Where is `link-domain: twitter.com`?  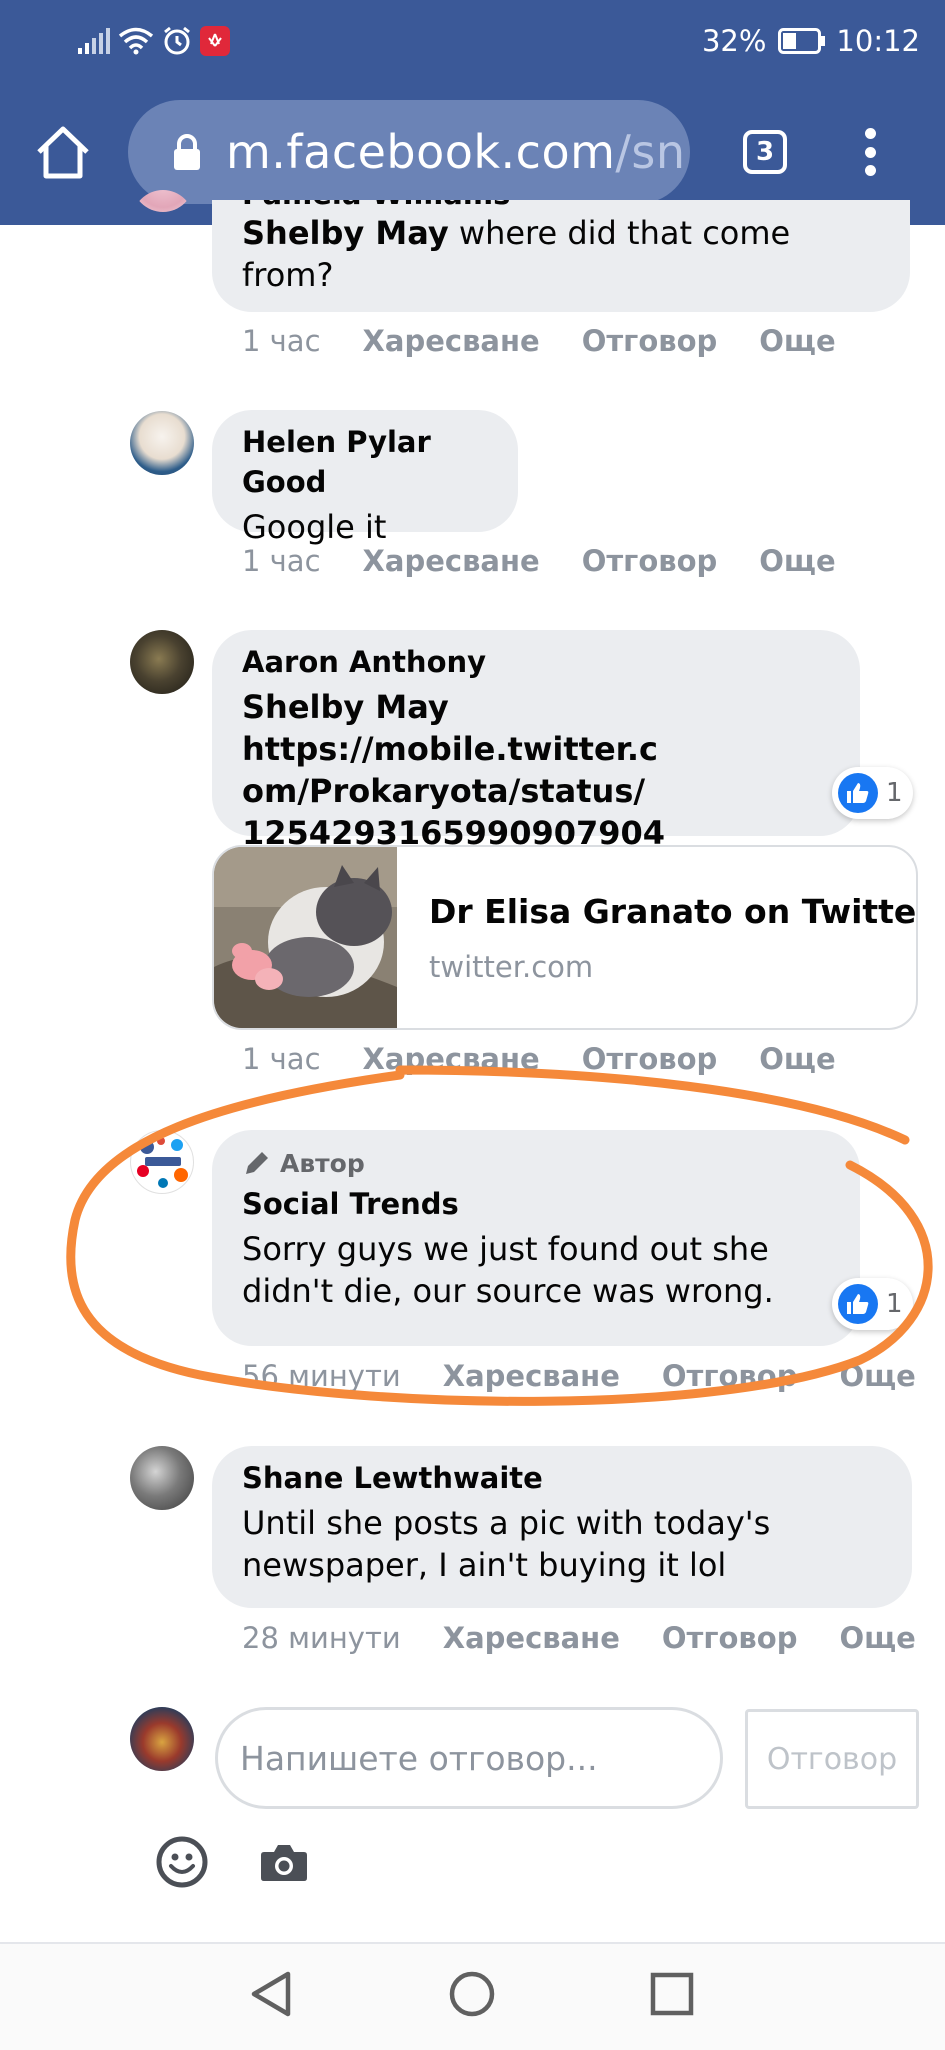
link-domain: twitter.com is located at coordinates (511, 967).